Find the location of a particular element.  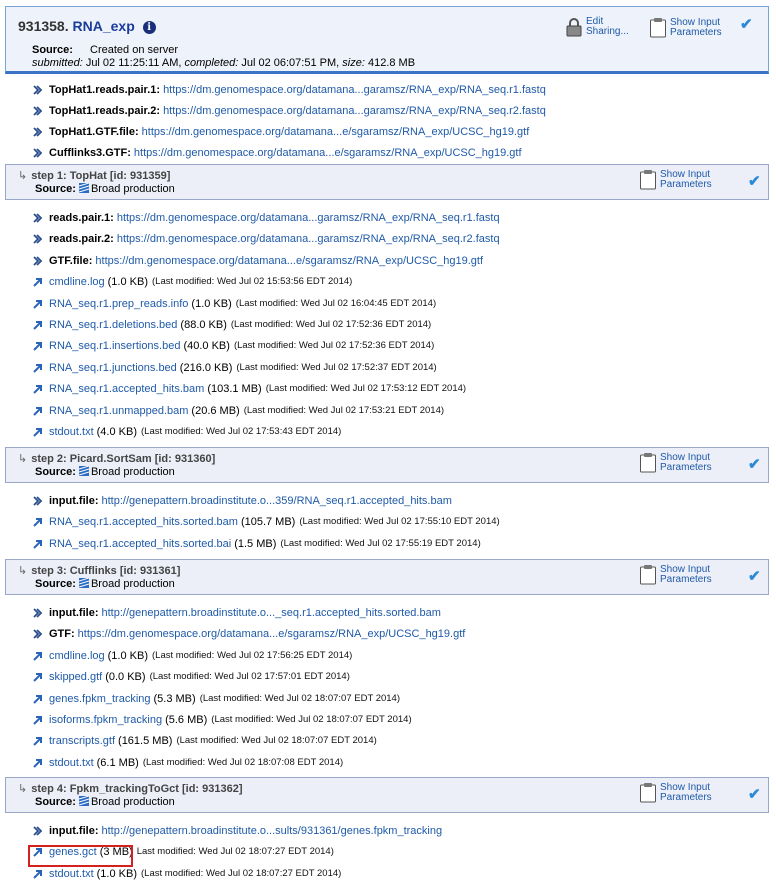

file-size: (0.0 KB) is located at coordinates (125, 677).